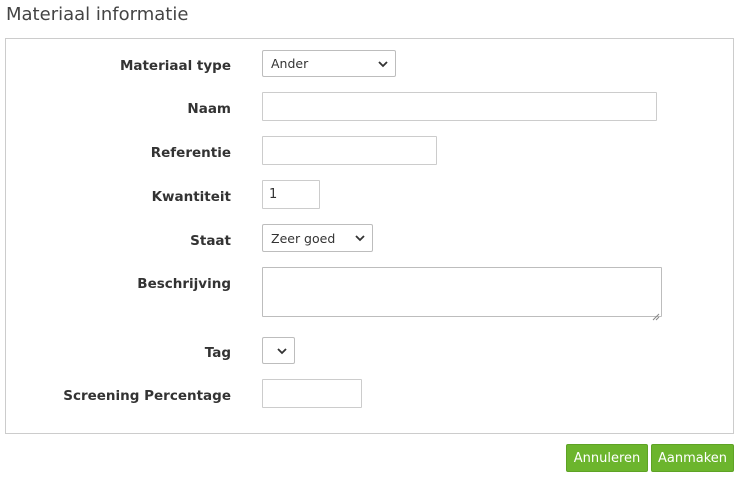 This screenshot has width=743, height=489. Describe the element at coordinates (329, 63) in the screenshot. I see `material-type-select: Ander` at that location.